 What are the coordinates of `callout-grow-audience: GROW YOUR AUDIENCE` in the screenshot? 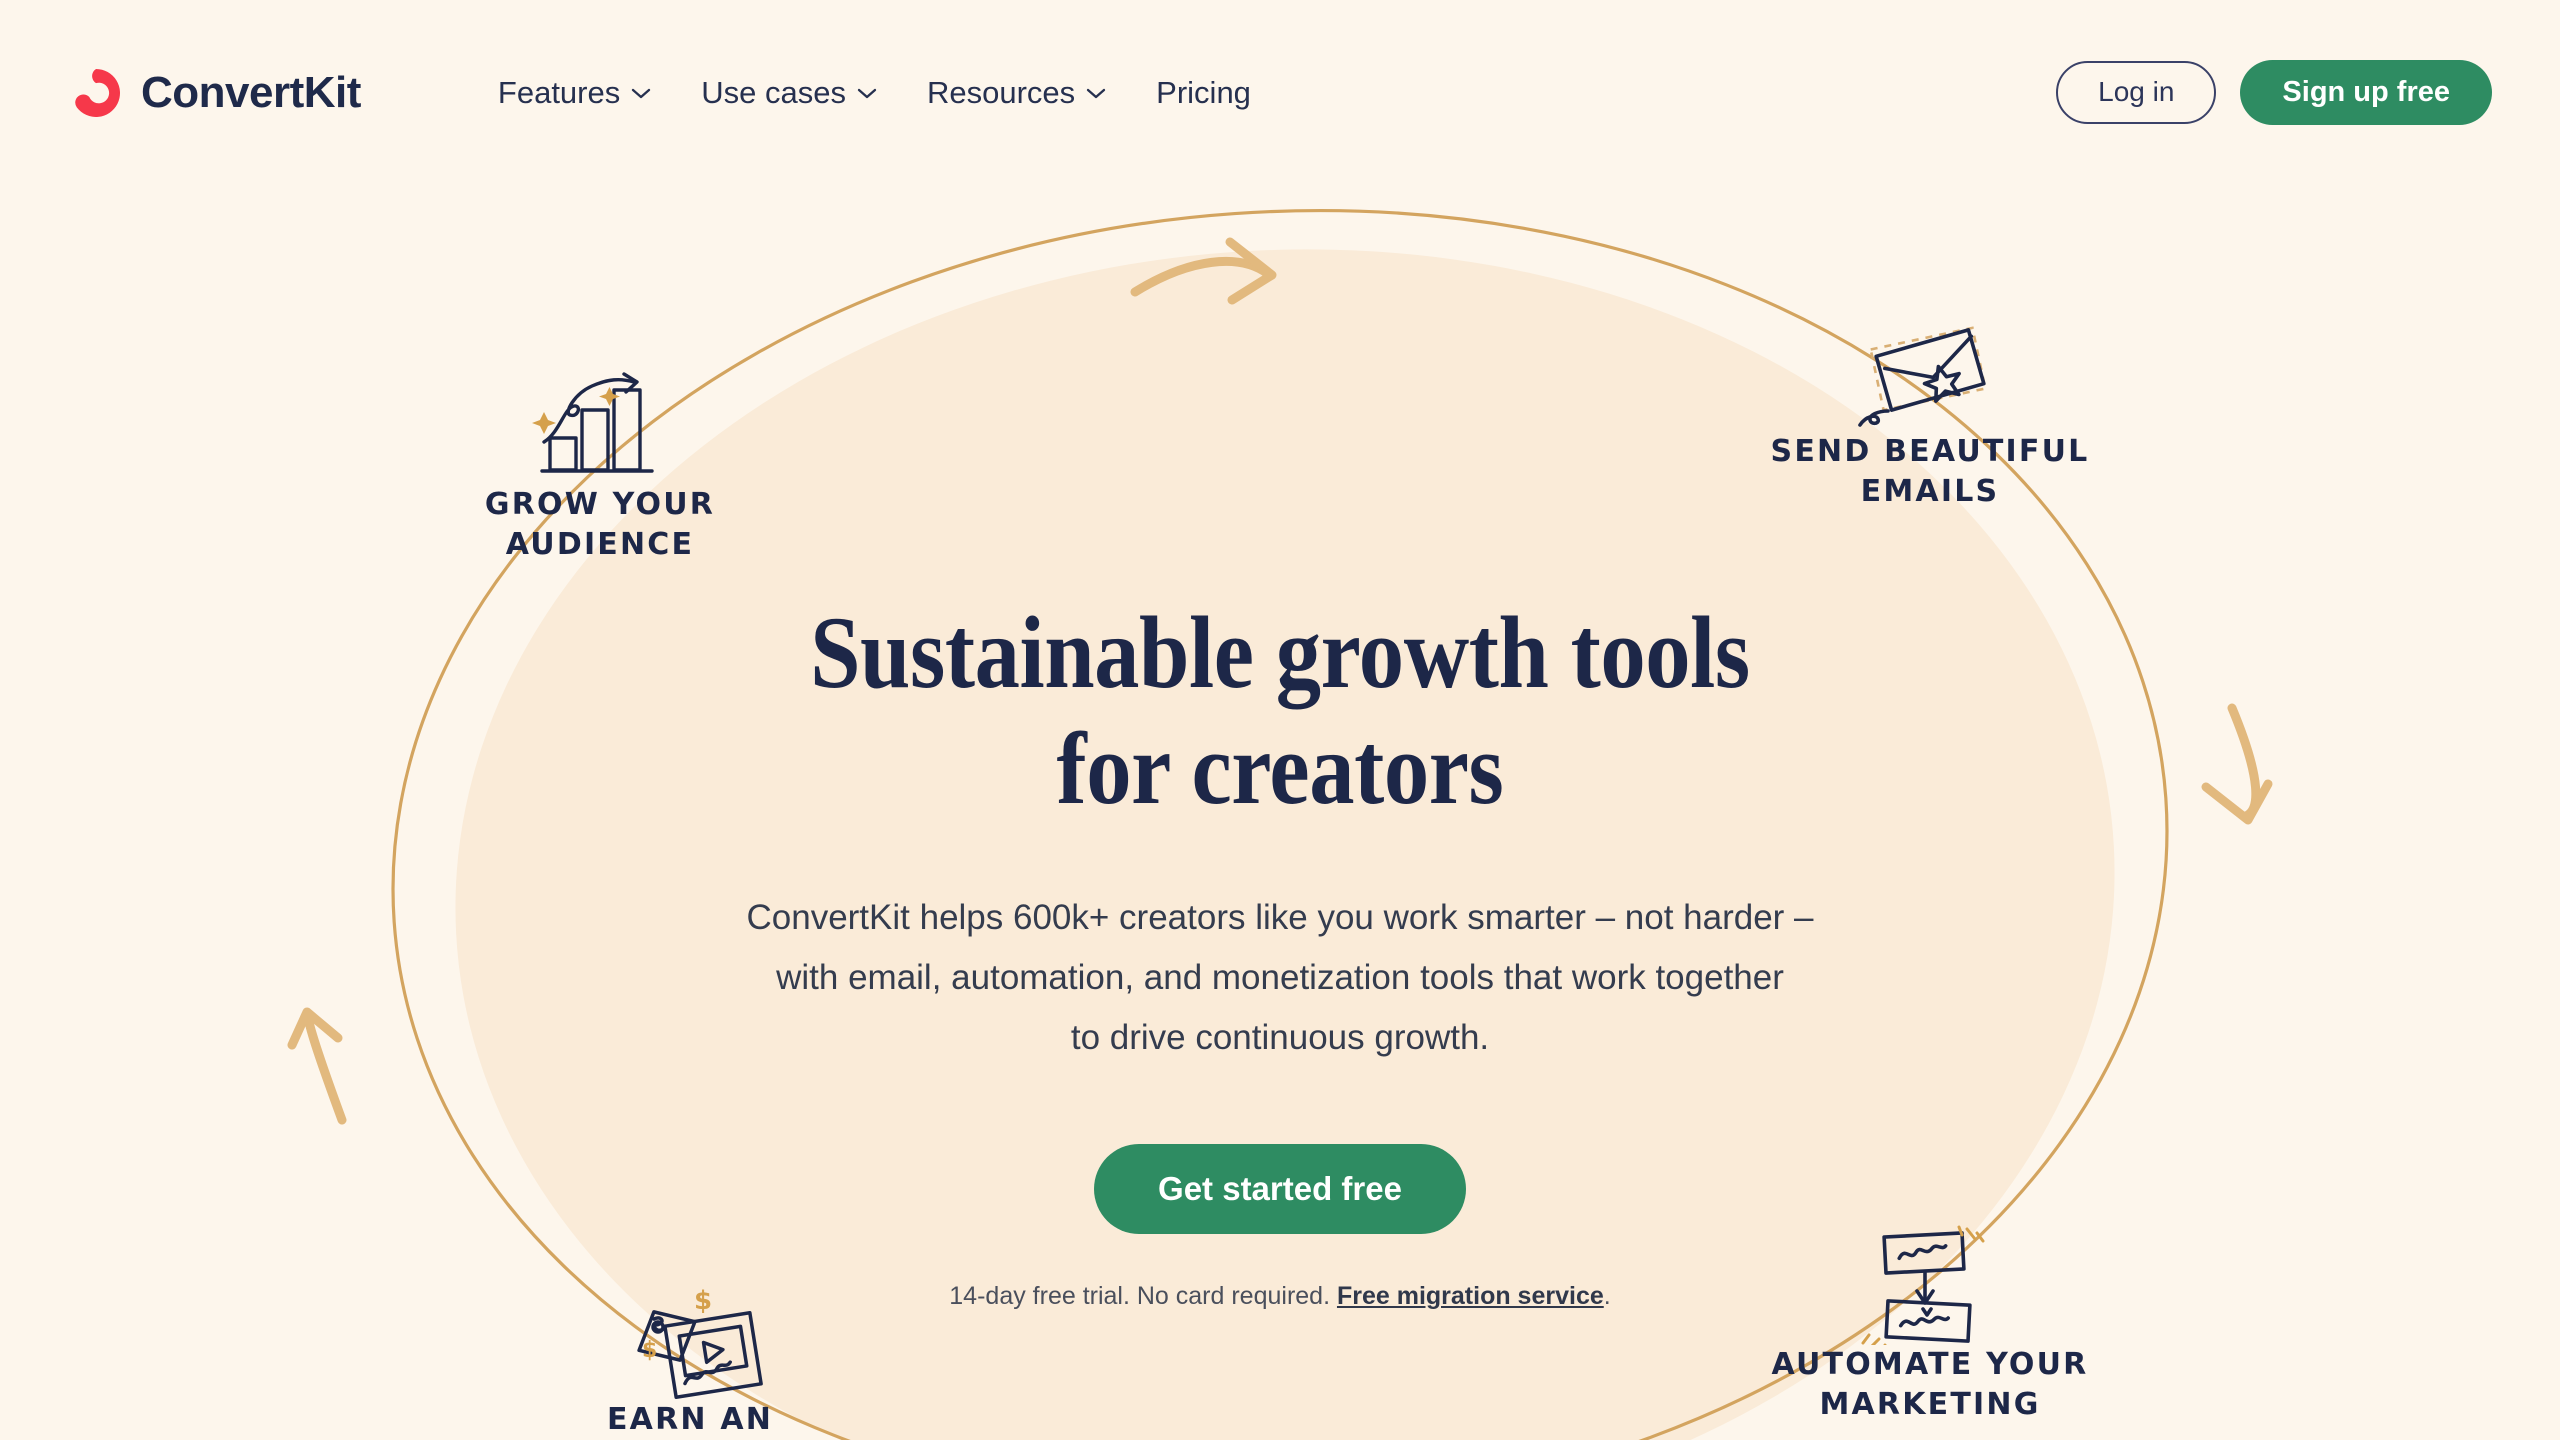 It's located at (600, 467).